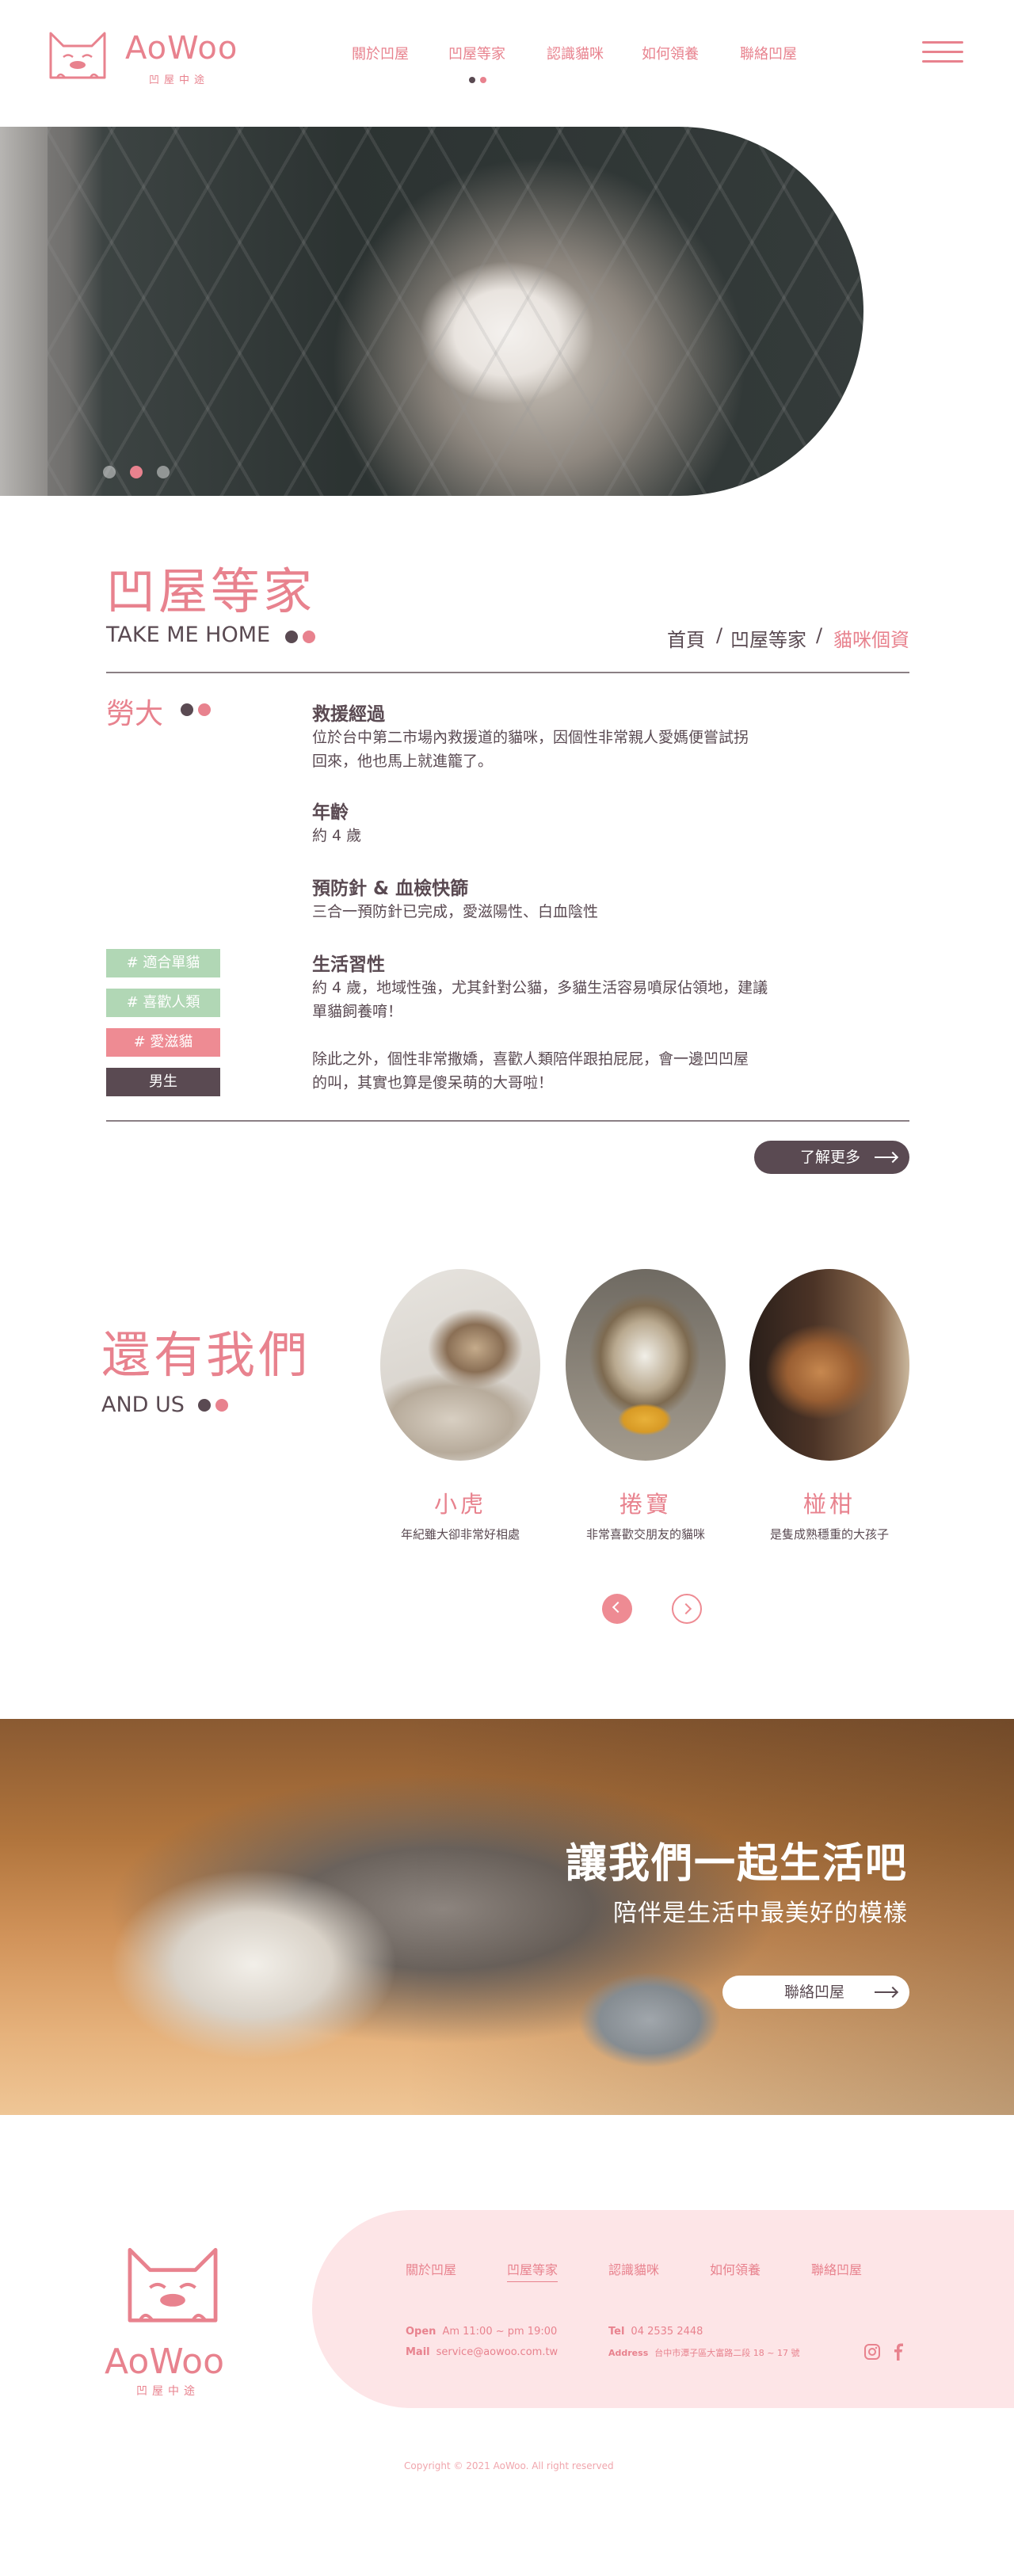 The height and width of the screenshot is (2576, 1014). What do you see at coordinates (349, 965) in the screenshot?
I see `info-habits-heading: 生活習性` at bounding box center [349, 965].